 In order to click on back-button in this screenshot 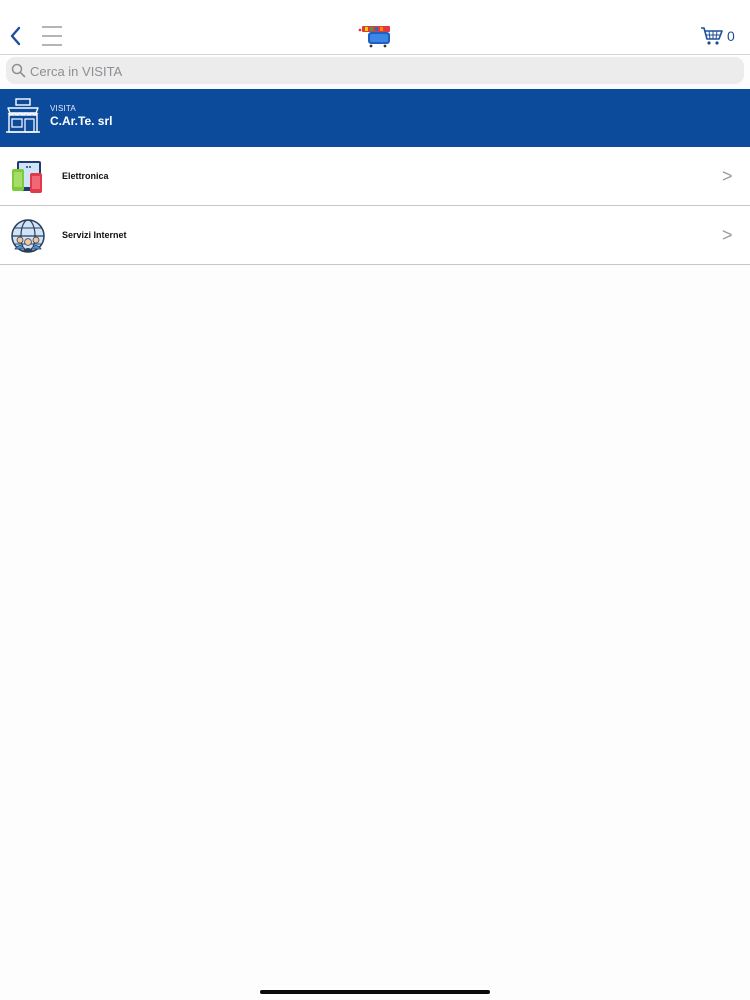, I will do `click(18, 36)`.